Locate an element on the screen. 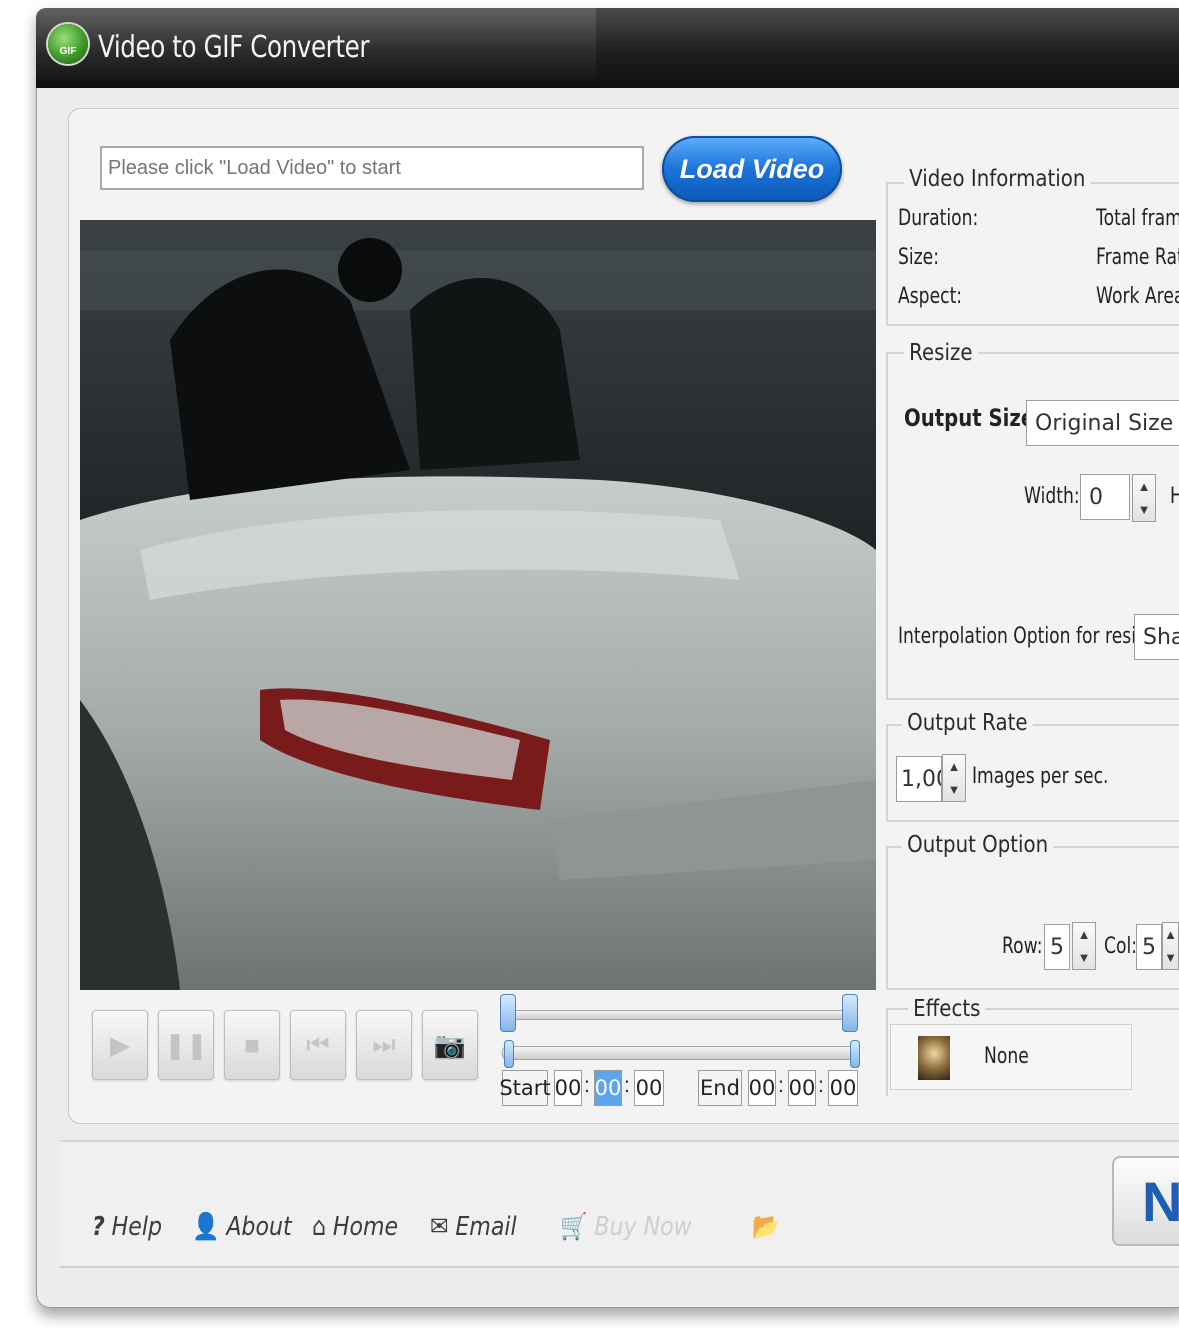 Image resolution: width=1179 pixels, height=1341 pixels. buy-now-label: Buy Now is located at coordinates (643, 1227).